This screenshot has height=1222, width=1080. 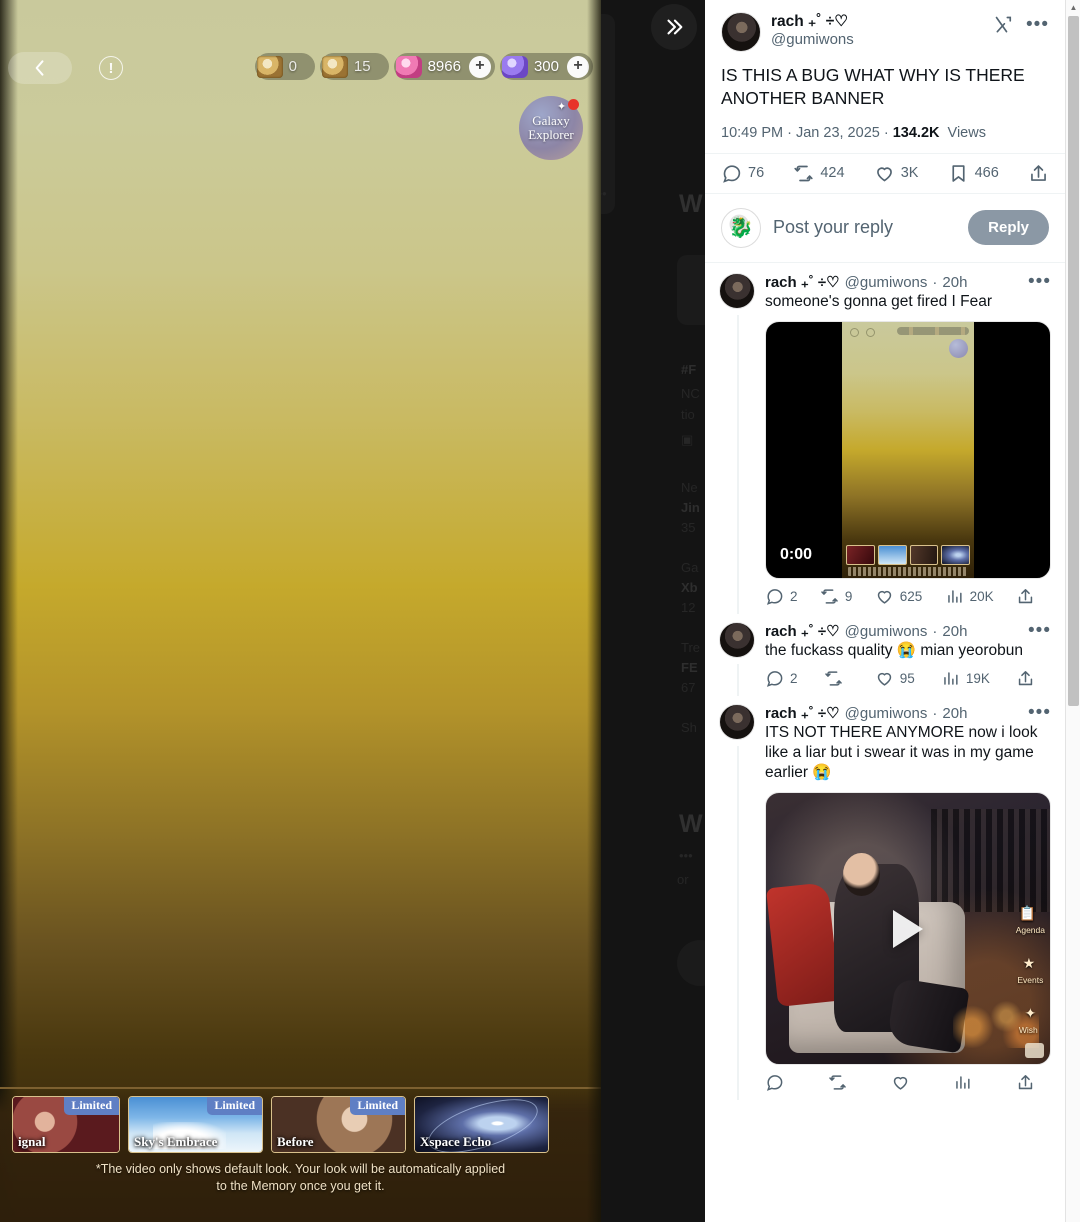 I want to click on reply-button: Reply, so click(x=1008, y=228).